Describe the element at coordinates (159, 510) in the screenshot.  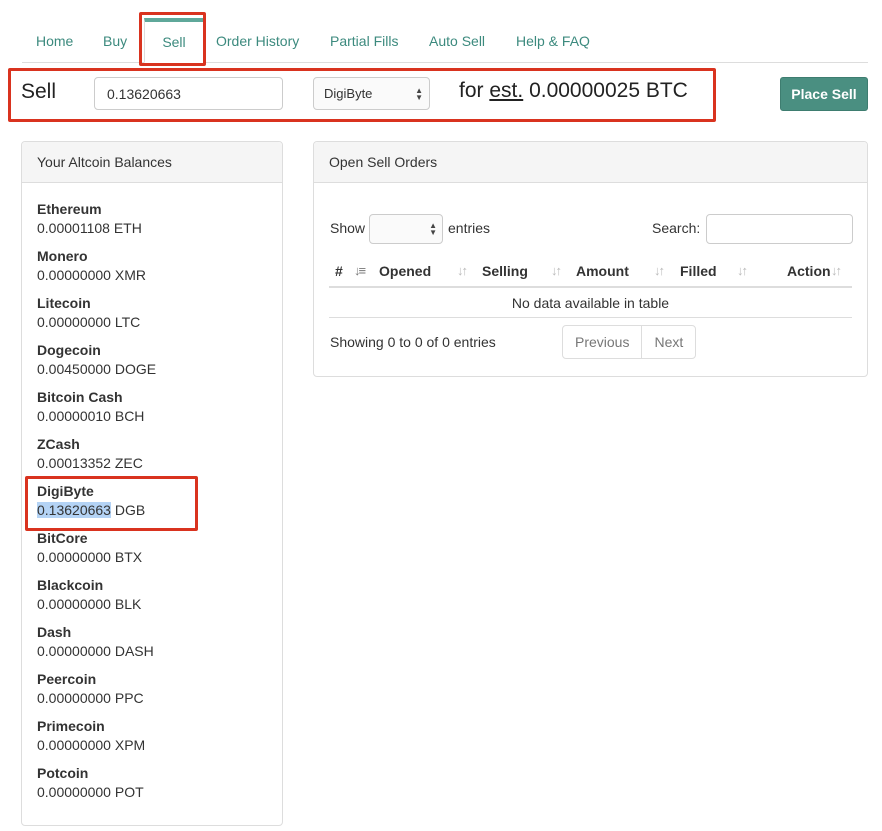
I see `balance-coin-value: 0.13620663 DGB` at that location.